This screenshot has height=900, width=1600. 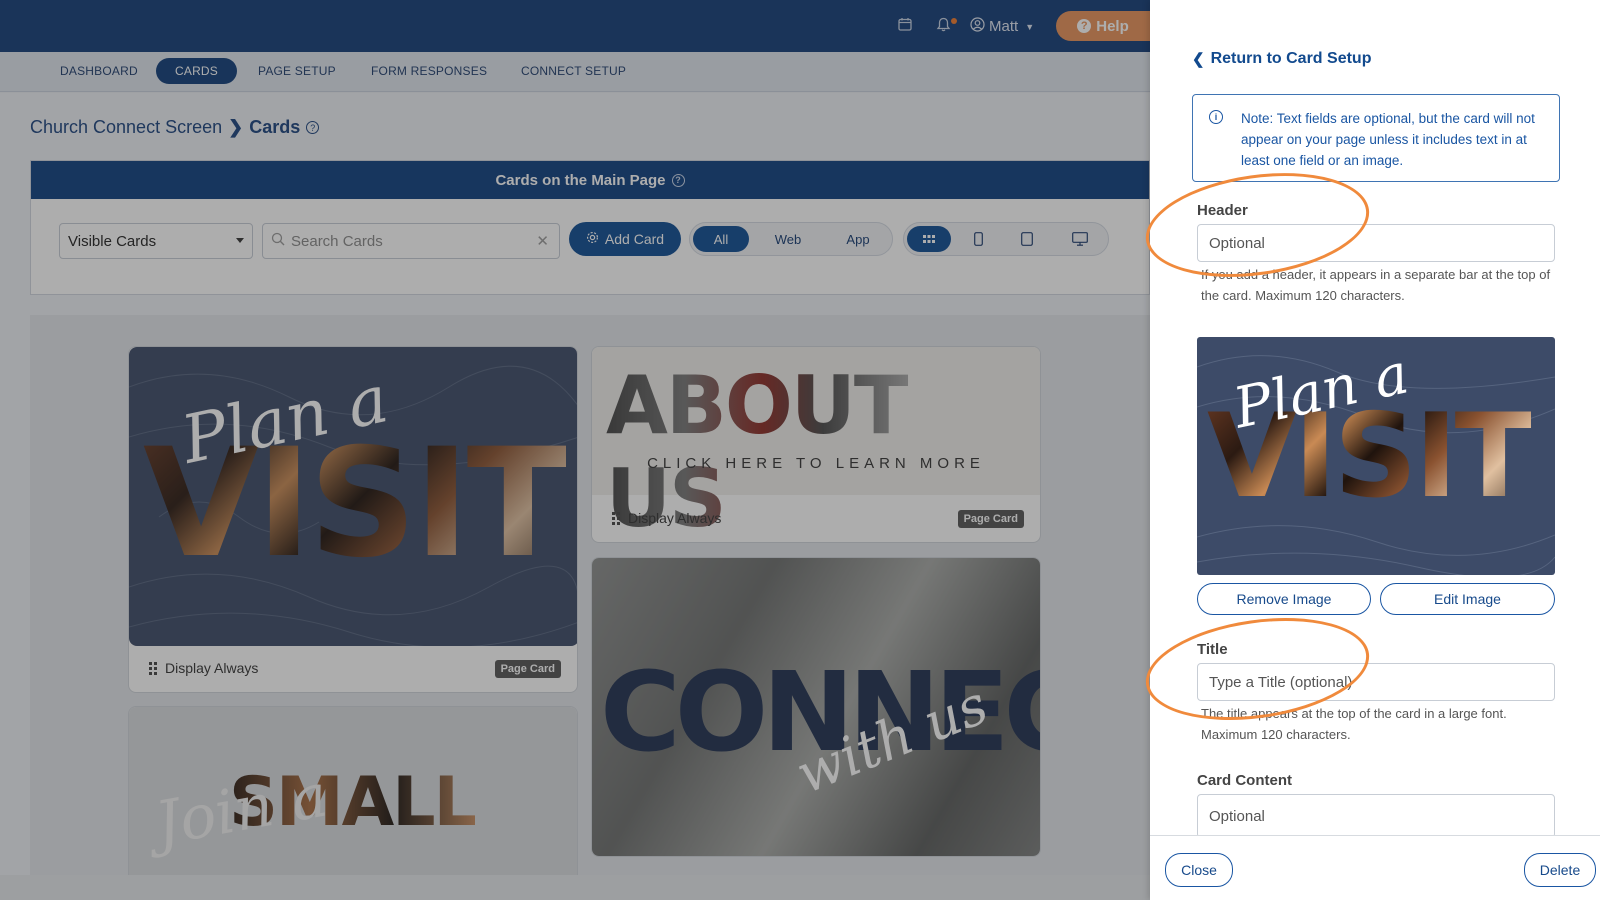 I want to click on card-image: SMALL Join a, so click(x=353, y=791).